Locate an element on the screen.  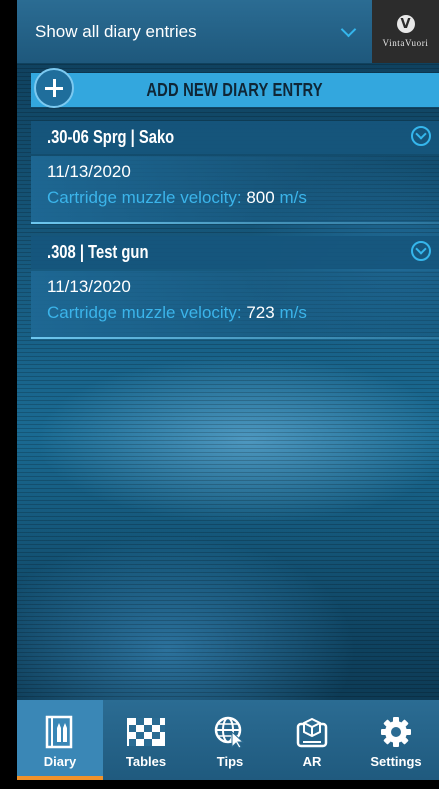
add-entry-label: ADD NEW DIARY ENTRY is located at coordinates (235, 89).